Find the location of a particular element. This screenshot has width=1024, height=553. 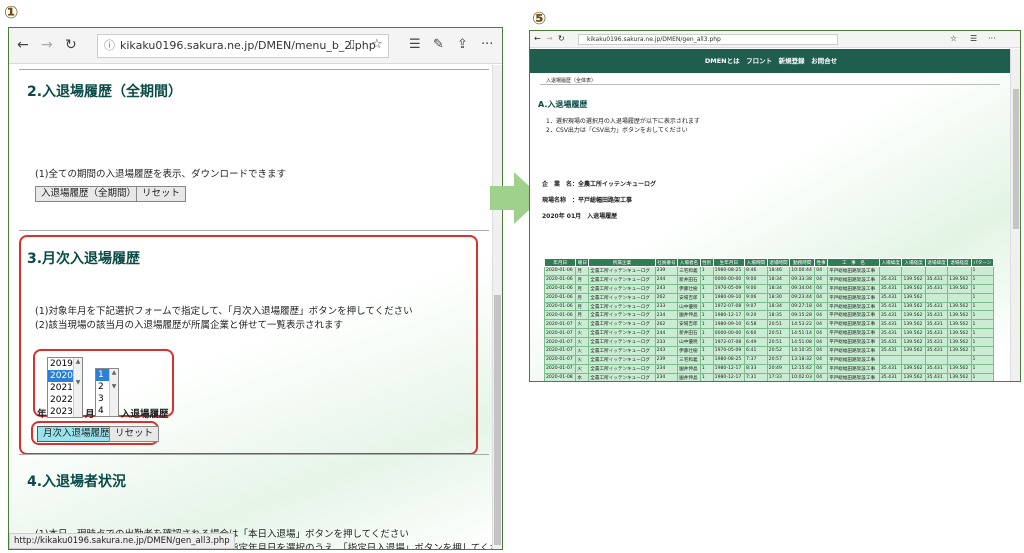

table-cell: 244 is located at coordinates (666, 333).